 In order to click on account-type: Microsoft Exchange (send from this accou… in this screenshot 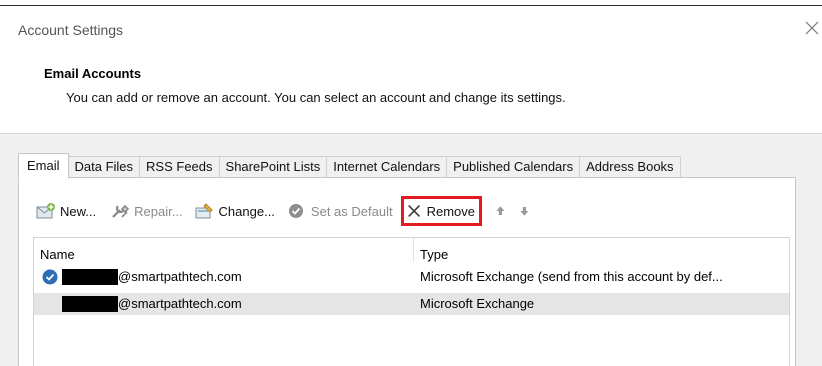, I will do `click(571, 276)`.